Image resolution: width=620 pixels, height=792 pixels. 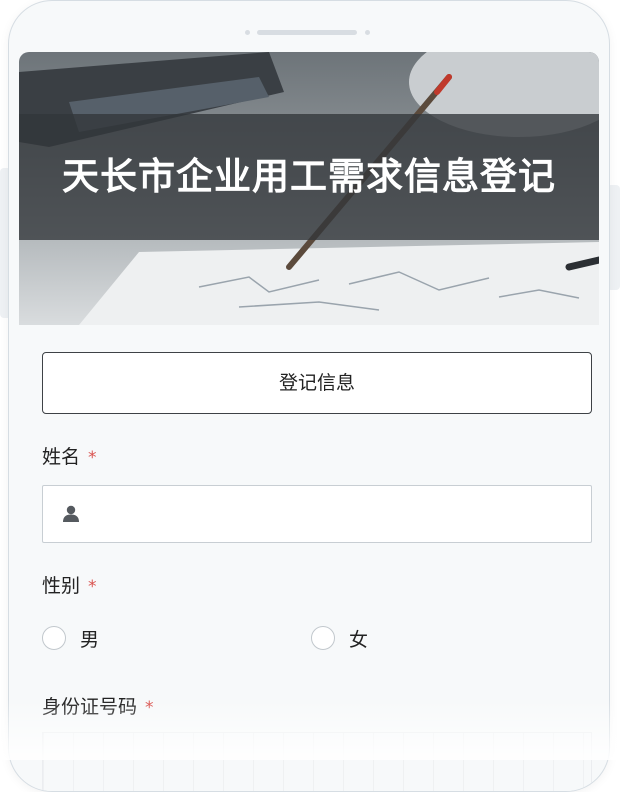 I want to click on name-label-text: 姓名, so click(x=61, y=457).